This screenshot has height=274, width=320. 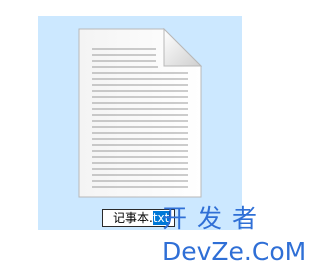 I want to click on site-watermark: 开发者 DevZe.CoM, so click(x=240, y=237).